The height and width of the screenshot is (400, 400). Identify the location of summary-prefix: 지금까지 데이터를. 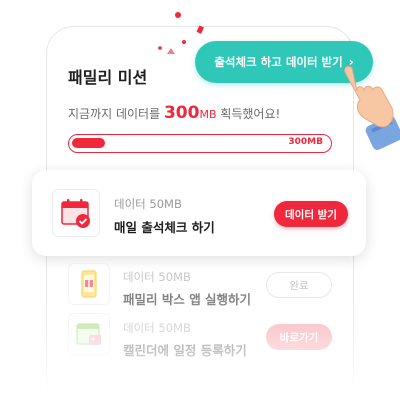
(116, 114).